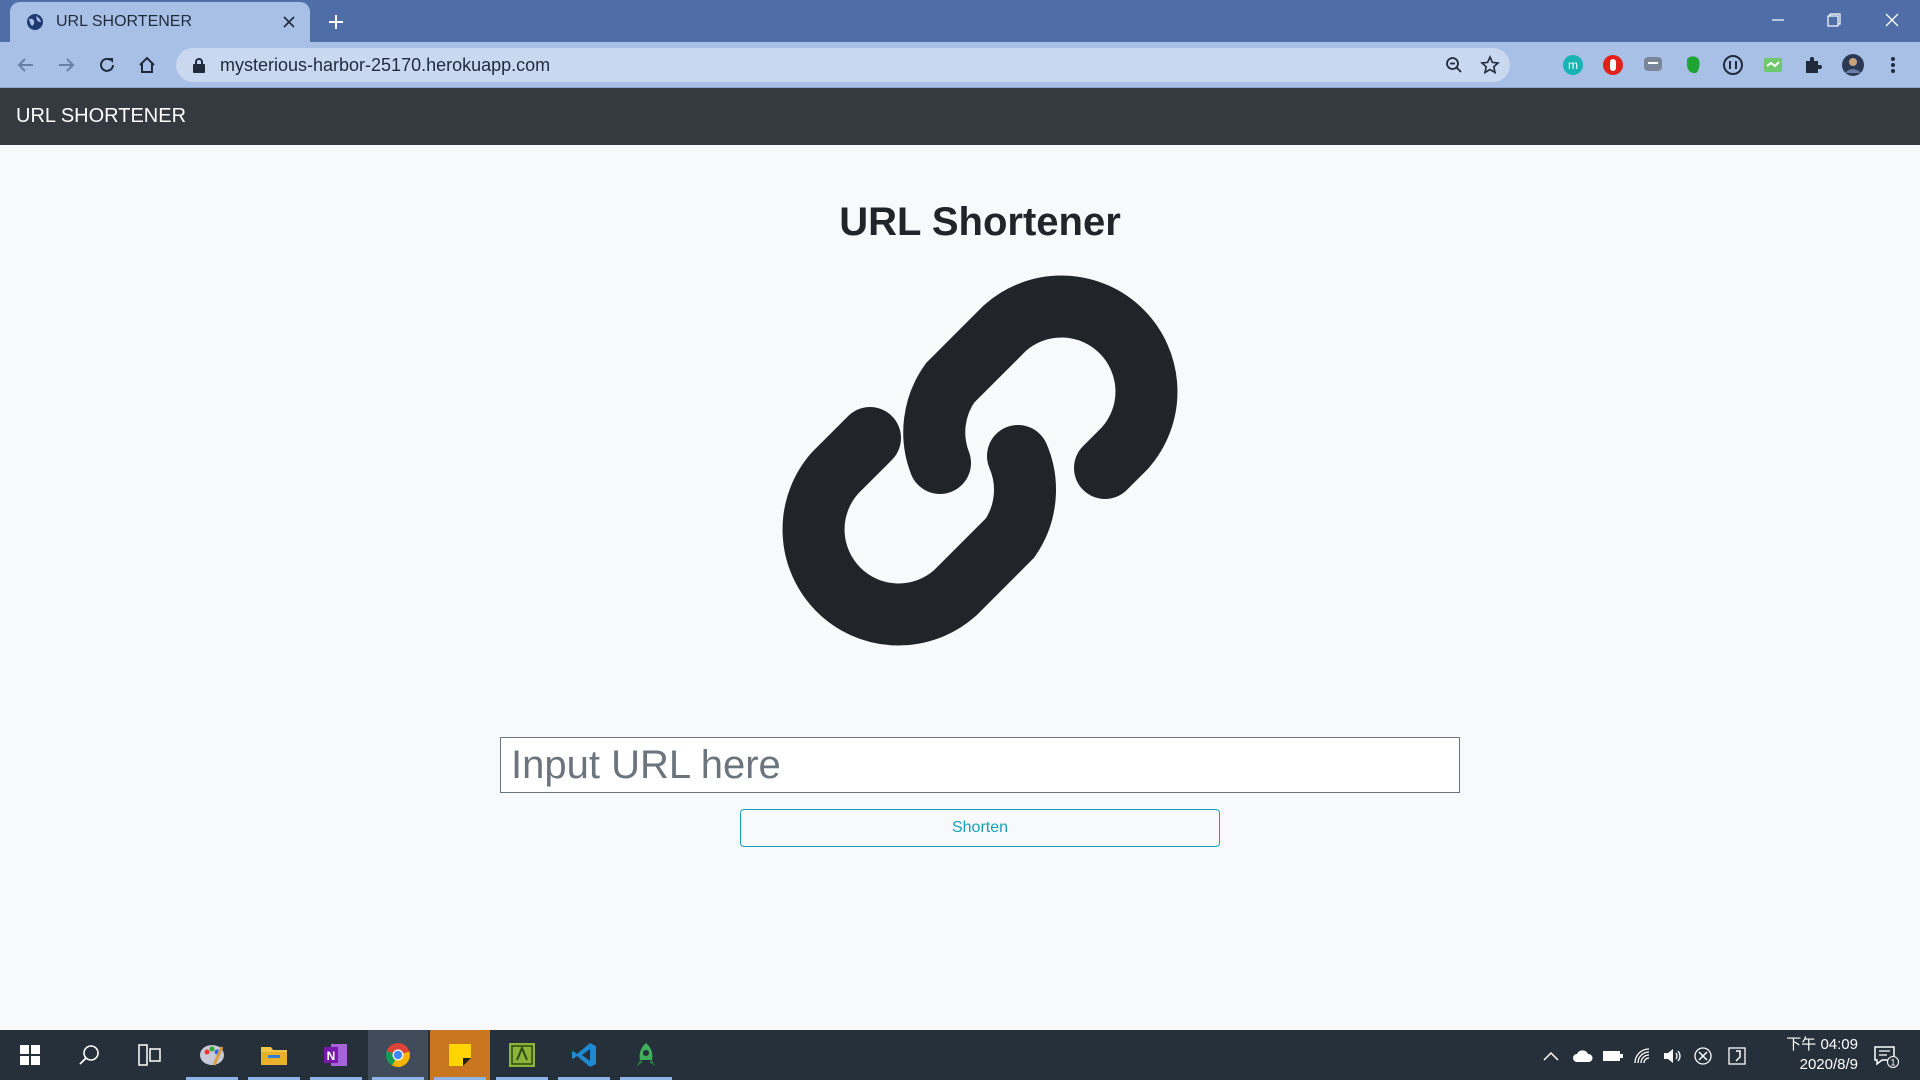 Image resolution: width=1920 pixels, height=1080 pixels. I want to click on bookmark-star-icon, so click(1490, 65).